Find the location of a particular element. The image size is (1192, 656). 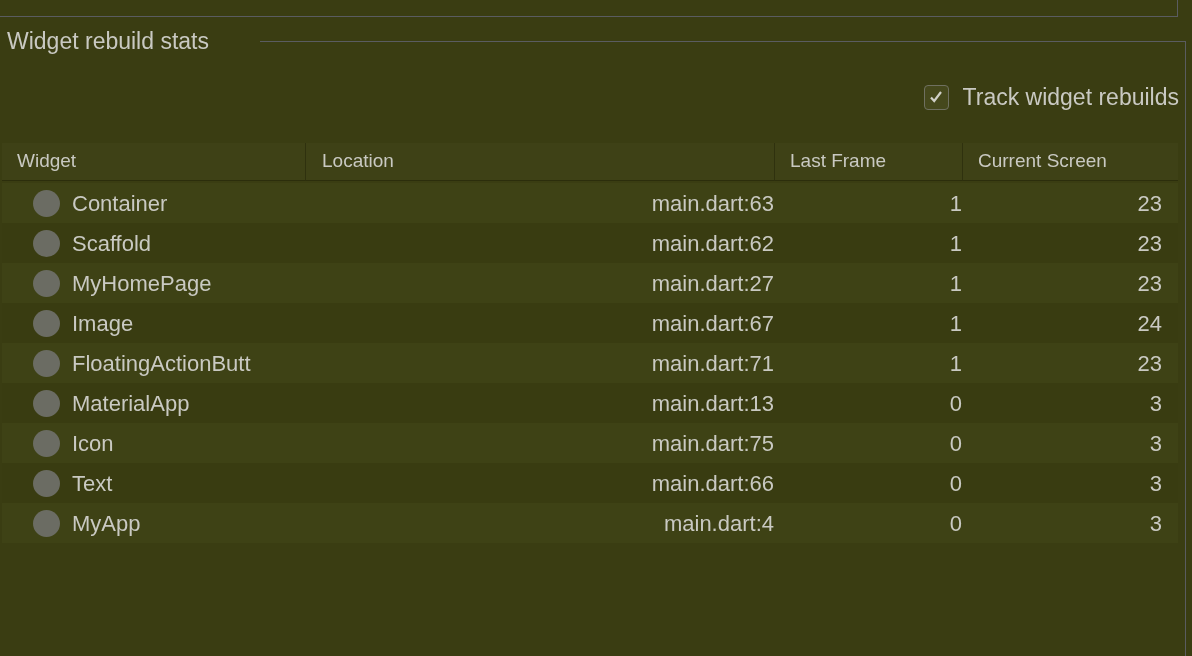

track-rebuilds-label: Track widget rebuilds is located at coordinates (1070, 97).